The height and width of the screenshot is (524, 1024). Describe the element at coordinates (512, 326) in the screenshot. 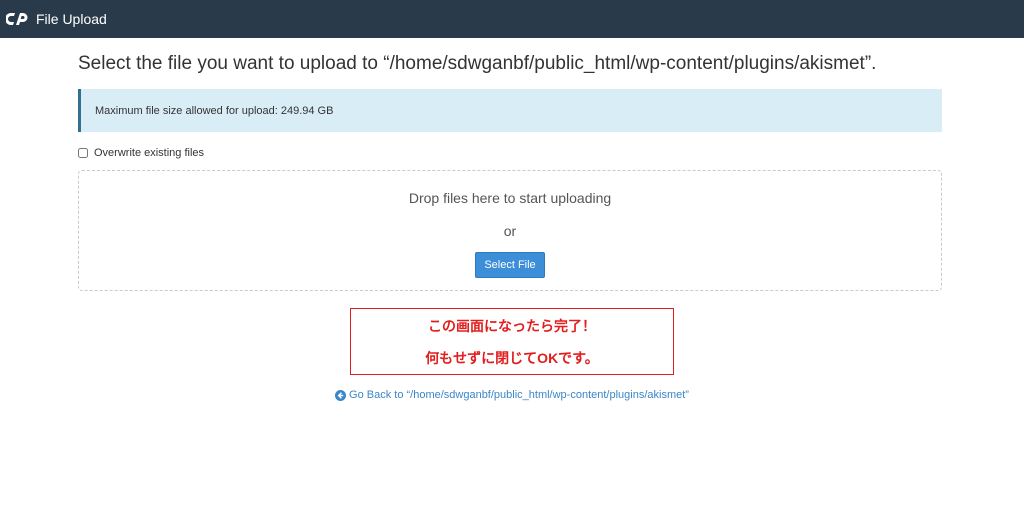

I see `annotation-line-1: この画面になったら完了！` at that location.